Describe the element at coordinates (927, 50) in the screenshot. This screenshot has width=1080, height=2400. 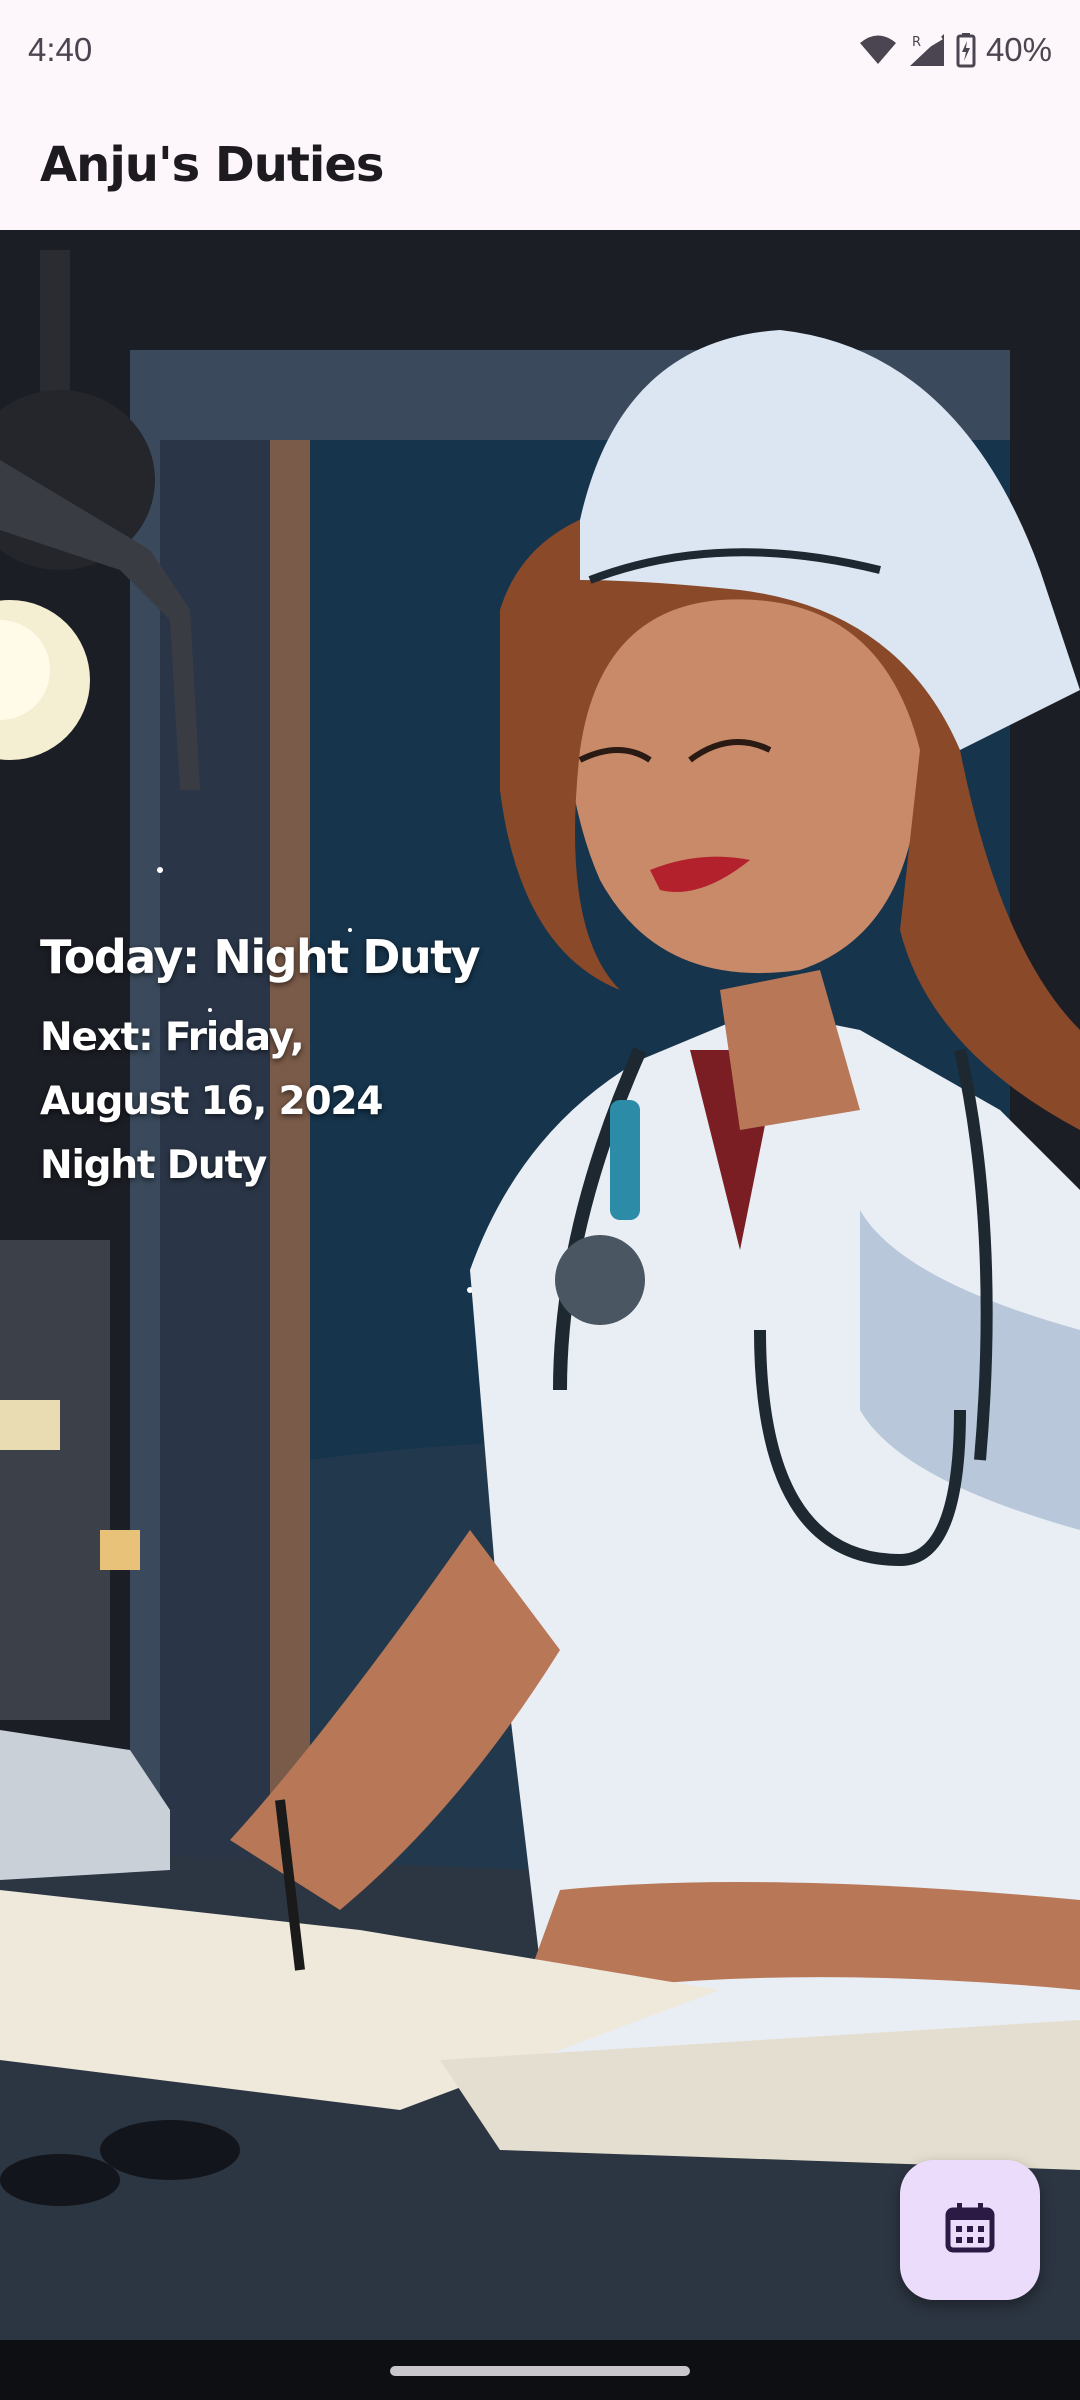
I see `signal-roaming-icon: R` at that location.